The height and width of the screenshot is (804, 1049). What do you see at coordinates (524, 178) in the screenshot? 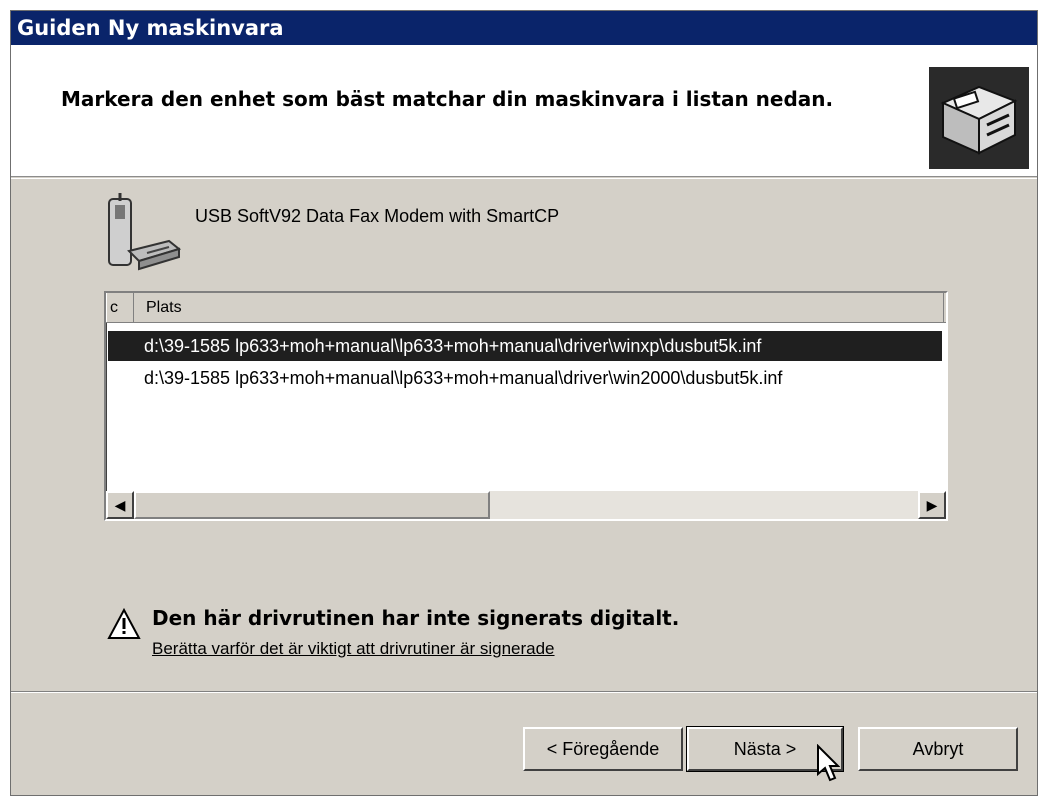
I see `header-divider` at bounding box center [524, 178].